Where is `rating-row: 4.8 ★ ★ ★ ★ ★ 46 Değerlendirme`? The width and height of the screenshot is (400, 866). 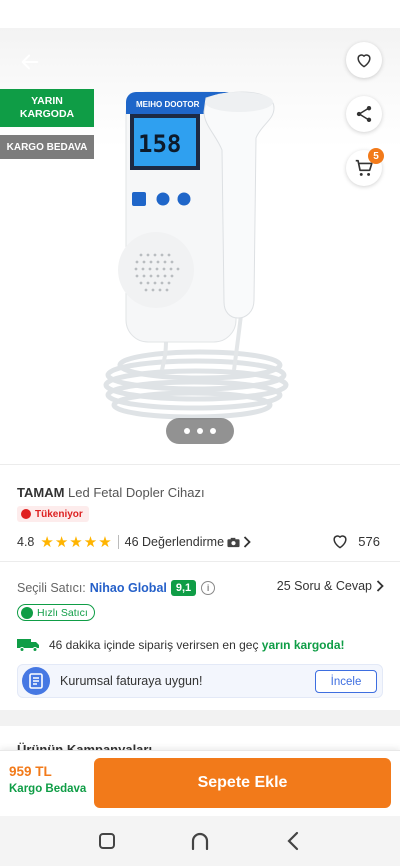
rating-row: 4.8 ★ ★ ★ ★ ★ 46 Değerlendirme is located at coordinates (134, 542).